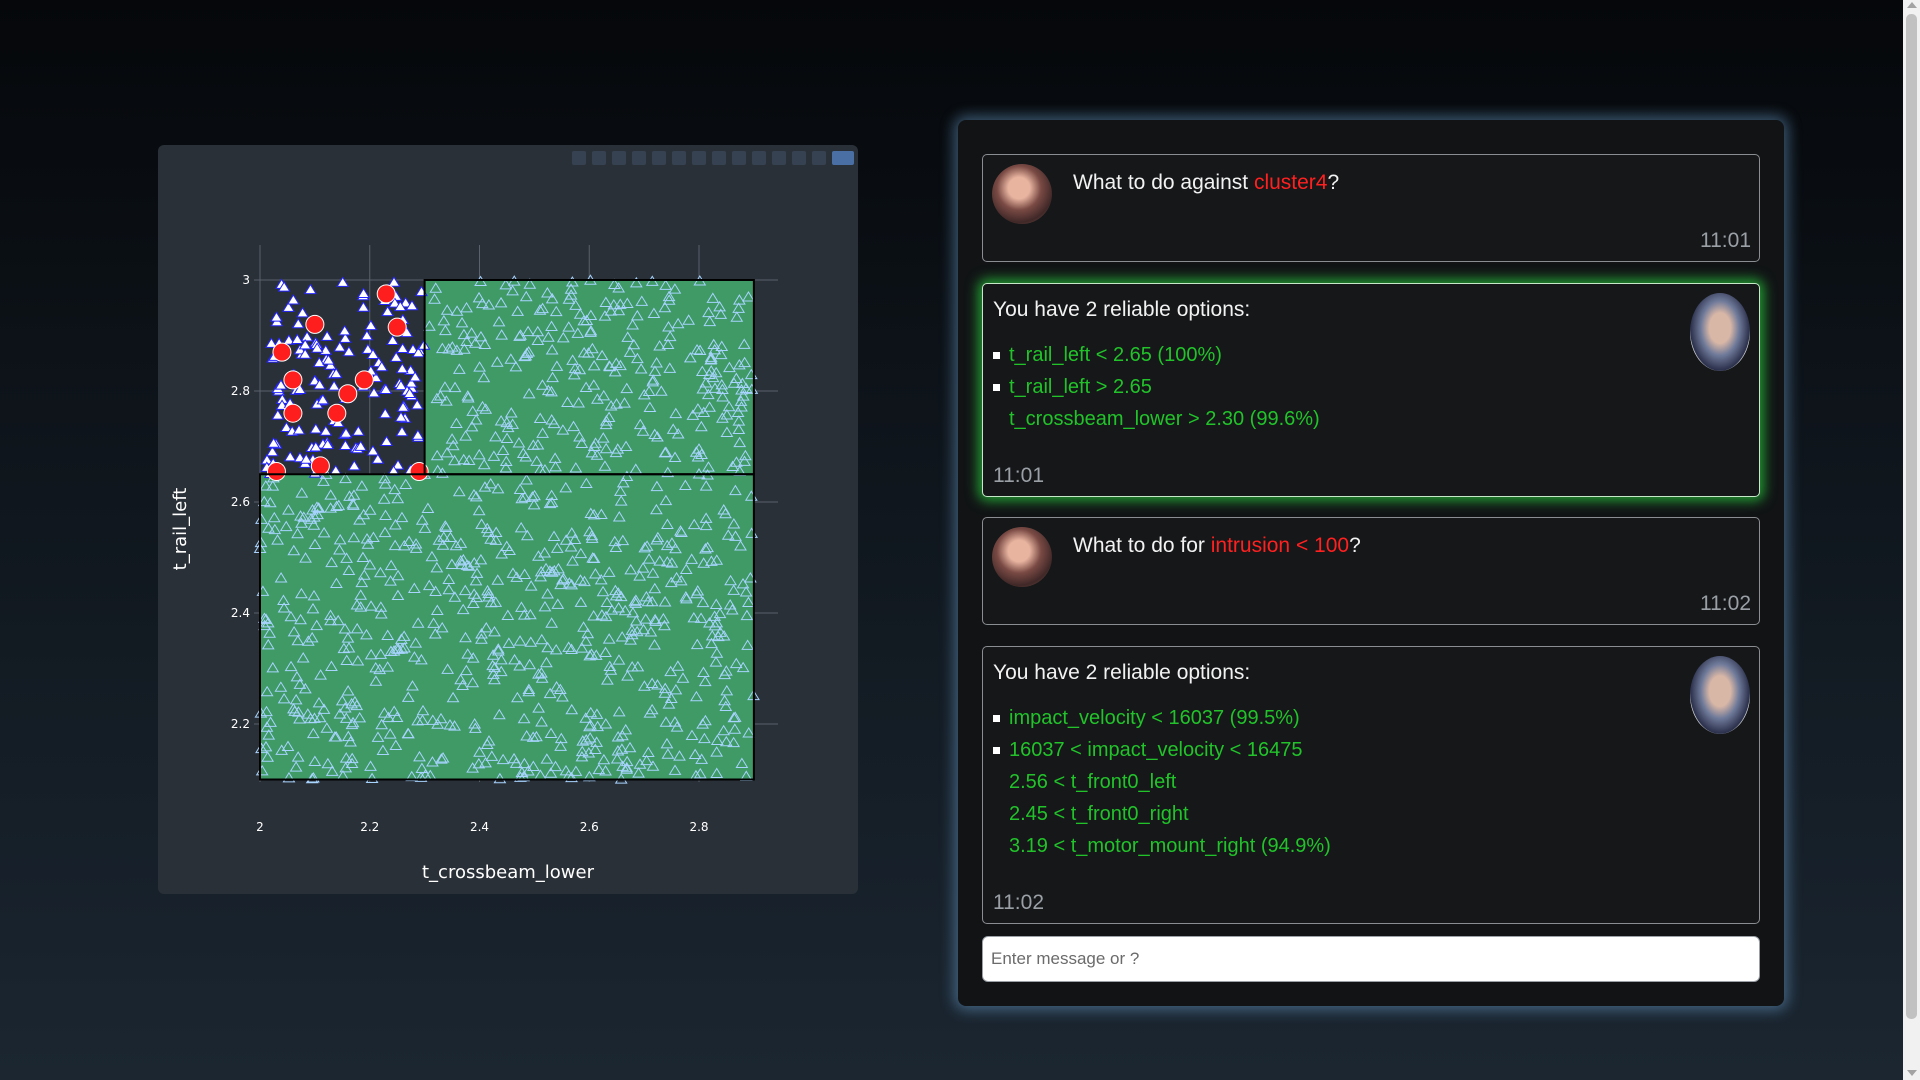 This screenshot has height=1080, width=1920. Describe the element at coordinates (1156, 355) in the screenshot. I see `option-item: t_rail_left < 2.65 (100%)` at that location.